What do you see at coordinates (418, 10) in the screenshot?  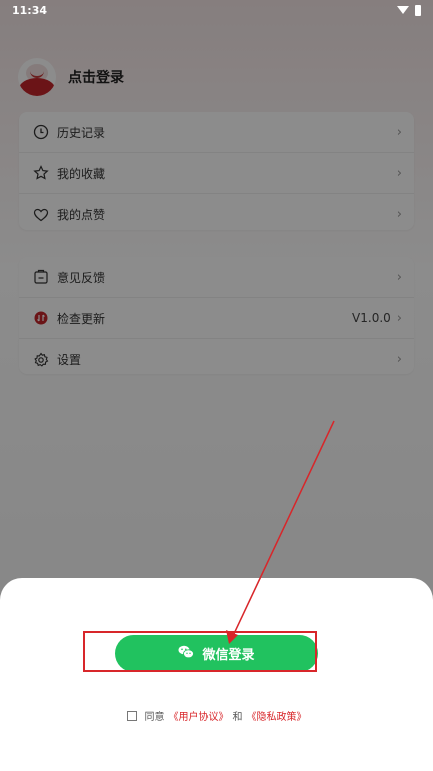 I see `battery-icon` at bounding box center [418, 10].